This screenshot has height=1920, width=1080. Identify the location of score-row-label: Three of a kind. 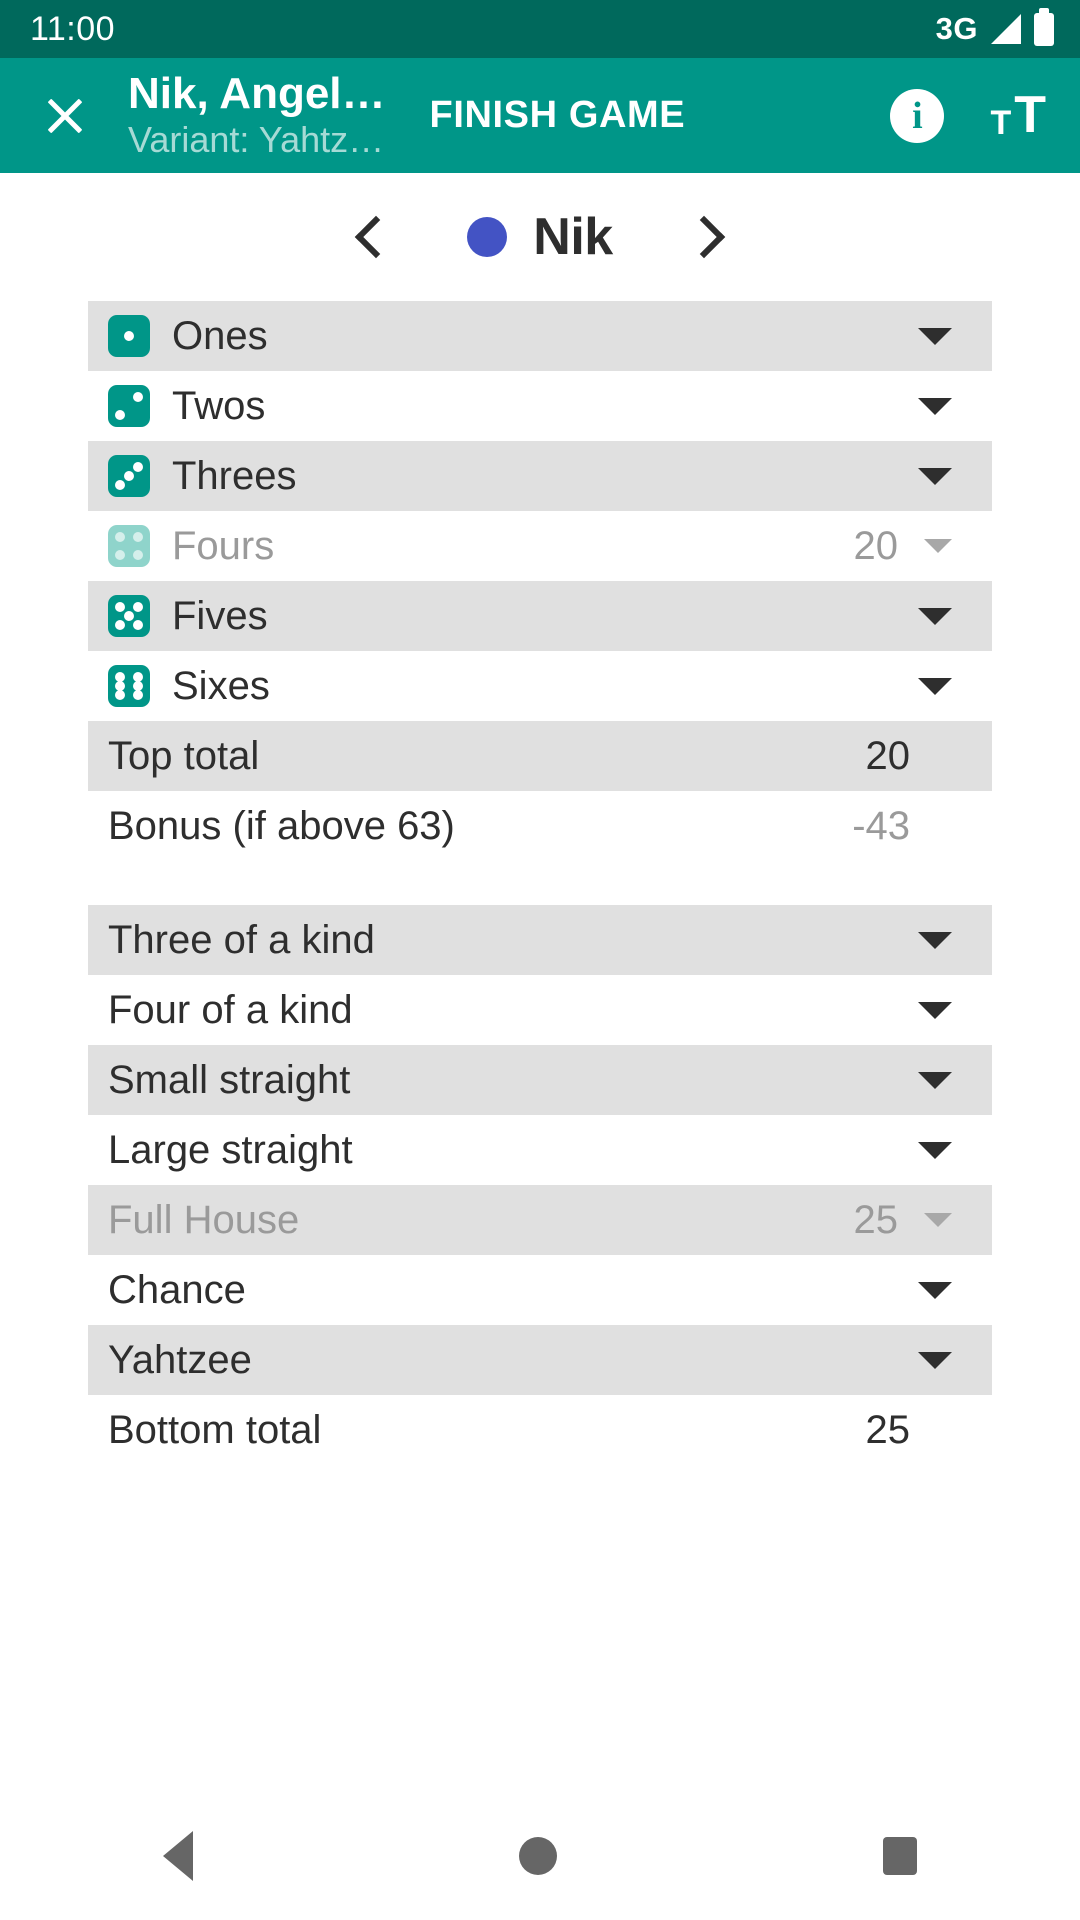
(241, 939).